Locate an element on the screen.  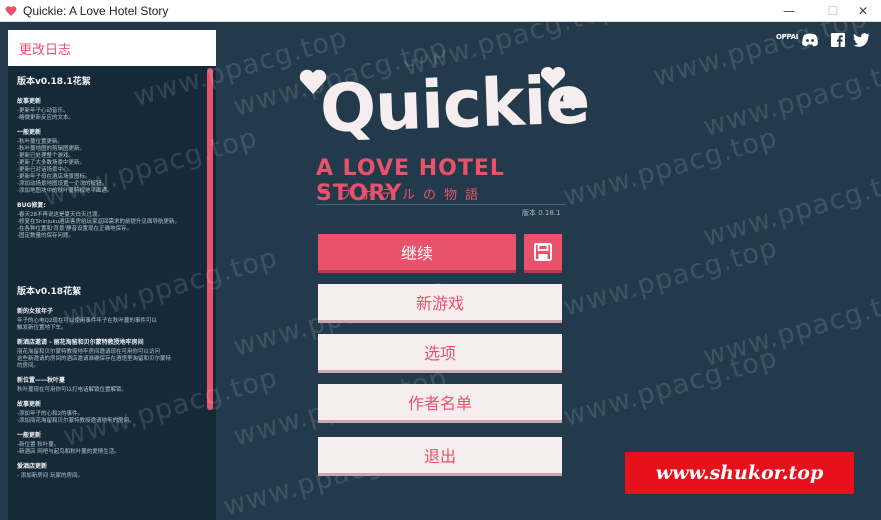
save-icon is located at coordinates (543, 252).